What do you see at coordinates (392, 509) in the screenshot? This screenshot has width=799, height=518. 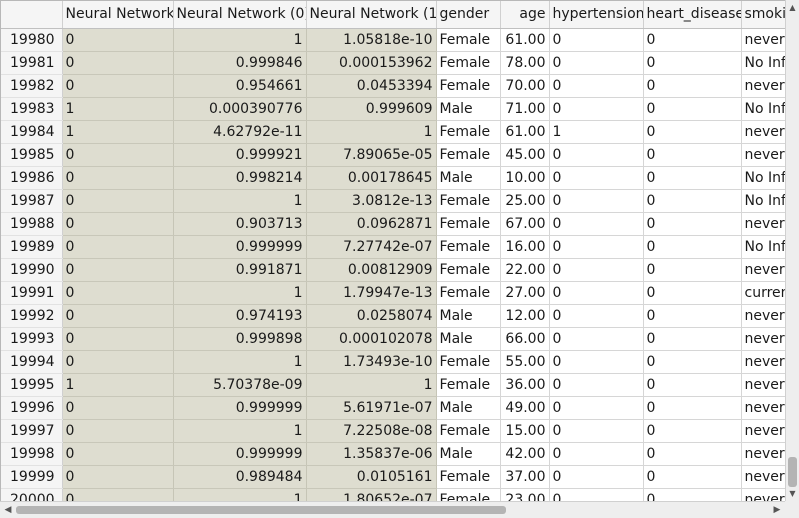 I see `horizontal-scrollbar: ◀ ▶` at bounding box center [392, 509].